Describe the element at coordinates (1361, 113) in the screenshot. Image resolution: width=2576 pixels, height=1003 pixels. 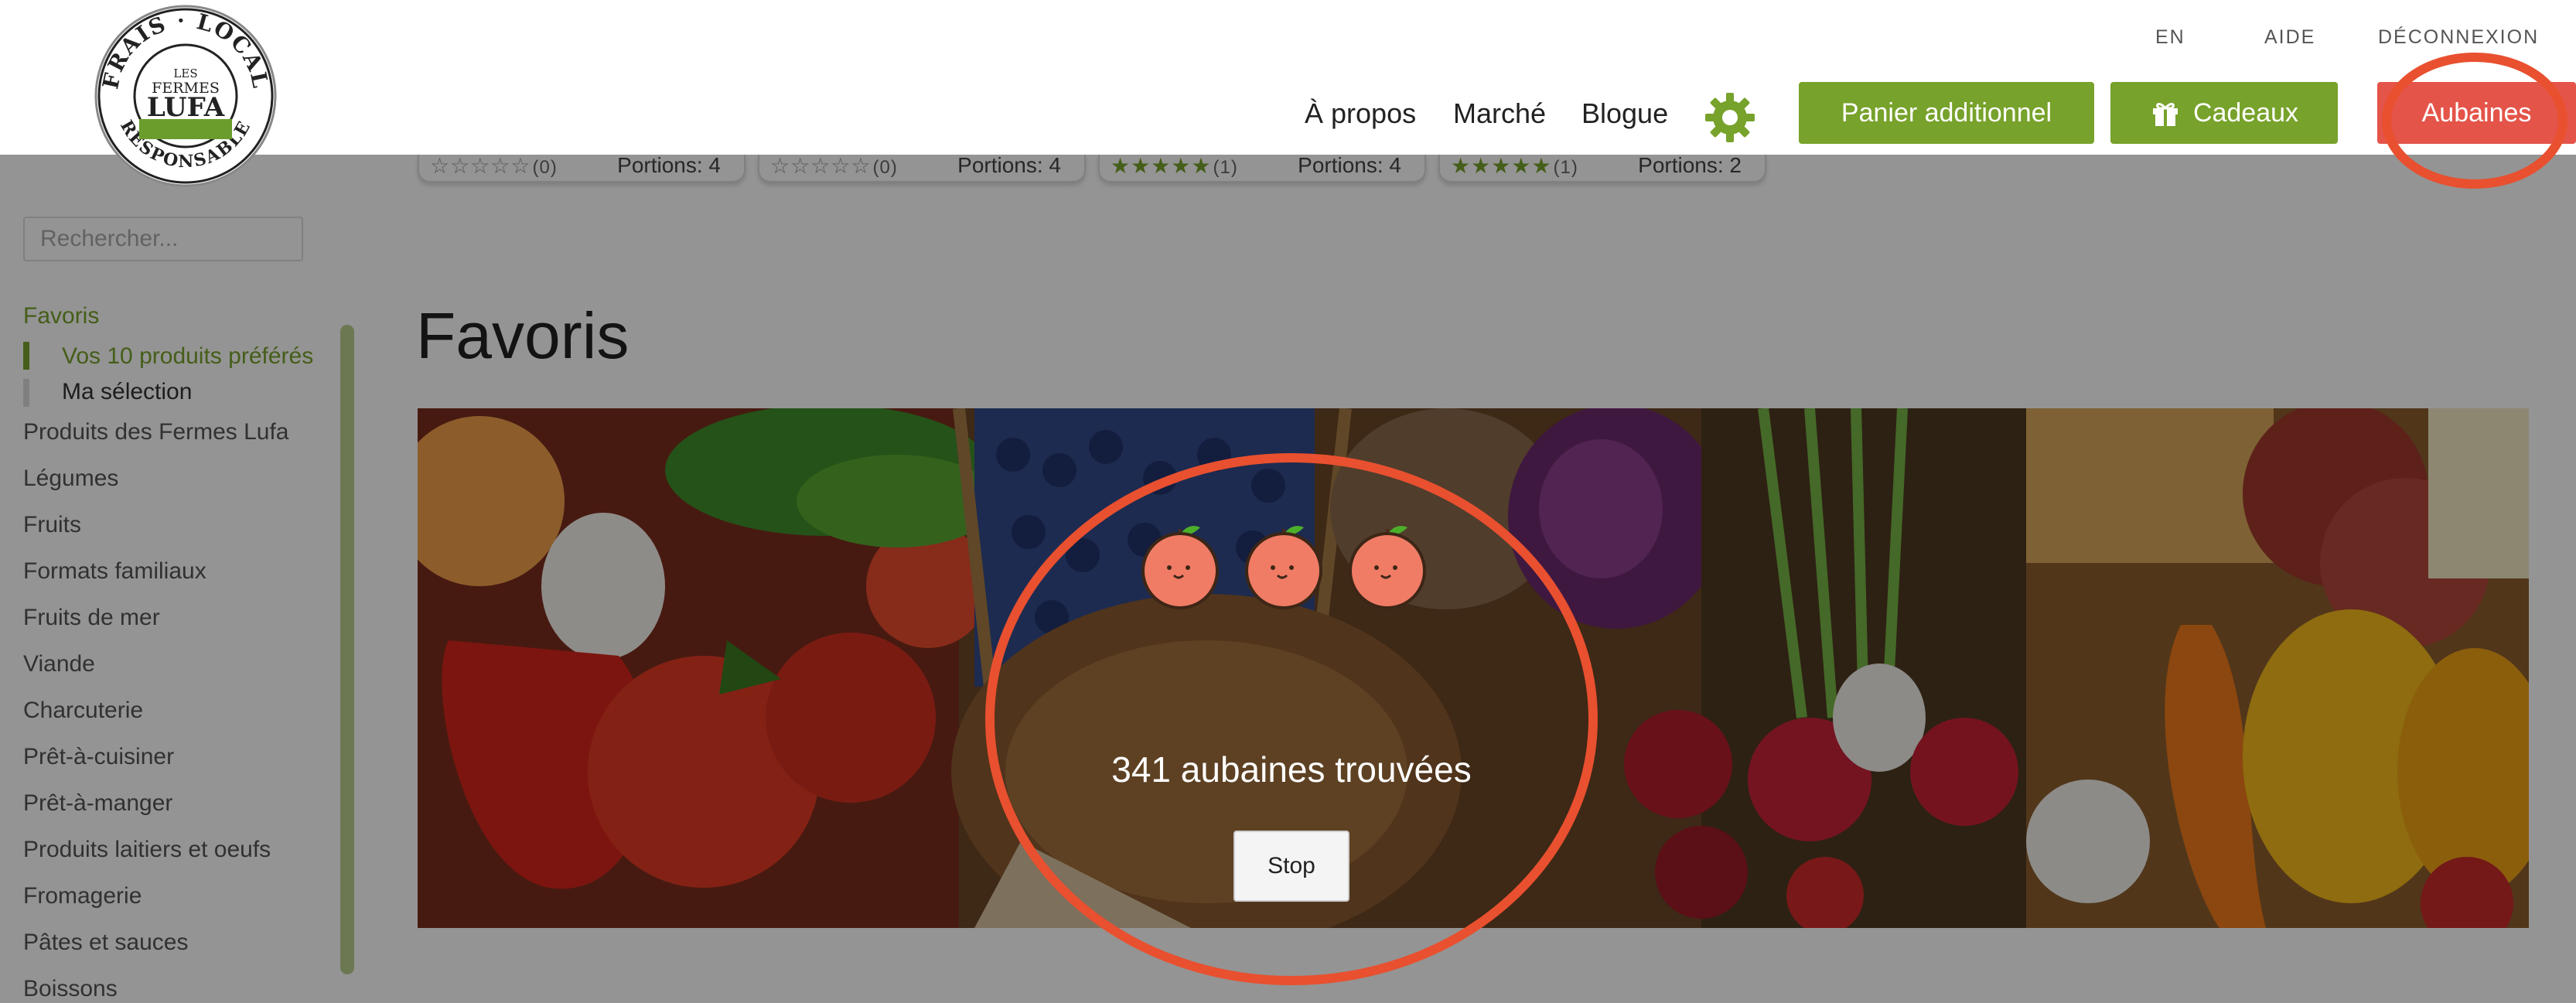
I see `nav-about: À propos` at that location.